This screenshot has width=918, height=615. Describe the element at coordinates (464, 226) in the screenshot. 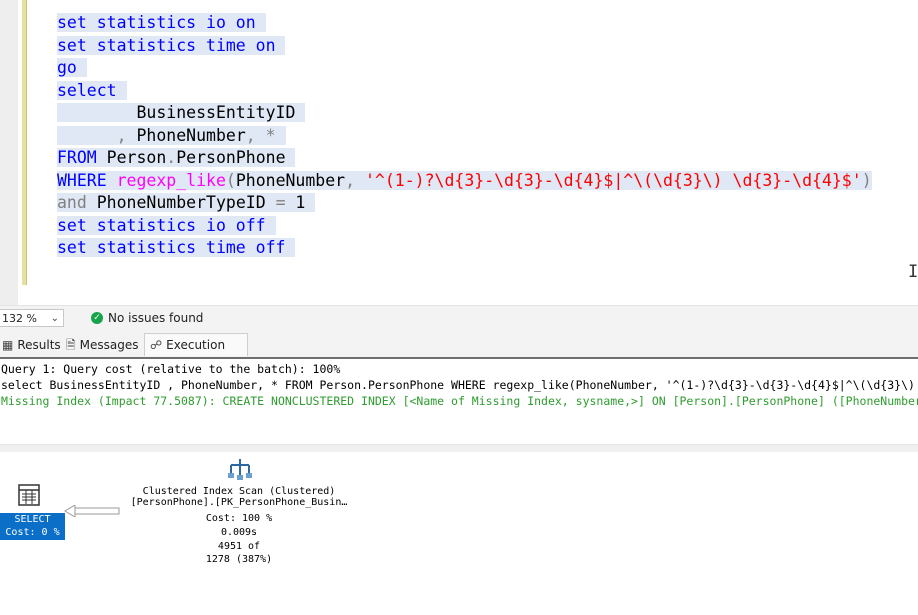

I see `code-line: set statistics io off` at that location.